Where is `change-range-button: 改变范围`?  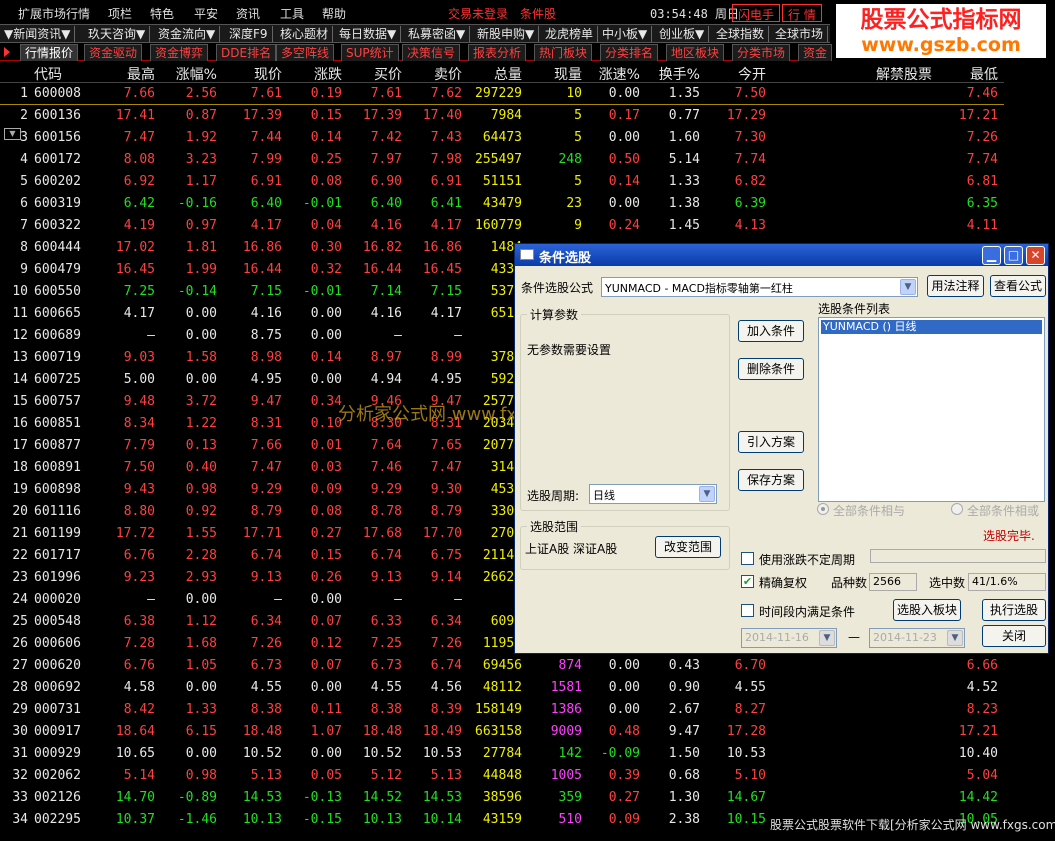 change-range-button: 改变范围 is located at coordinates (688, 547).